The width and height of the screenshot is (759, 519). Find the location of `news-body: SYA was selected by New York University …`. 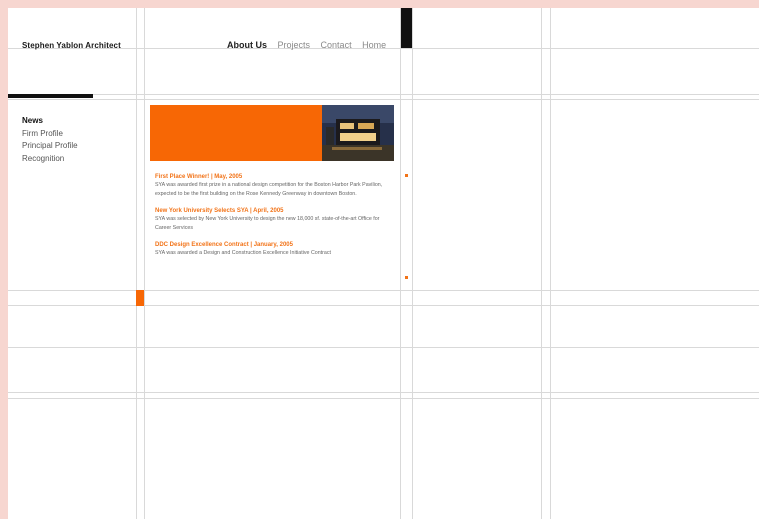

news-body: SYA was selected by New York University … is located at coordinates (267, 223).